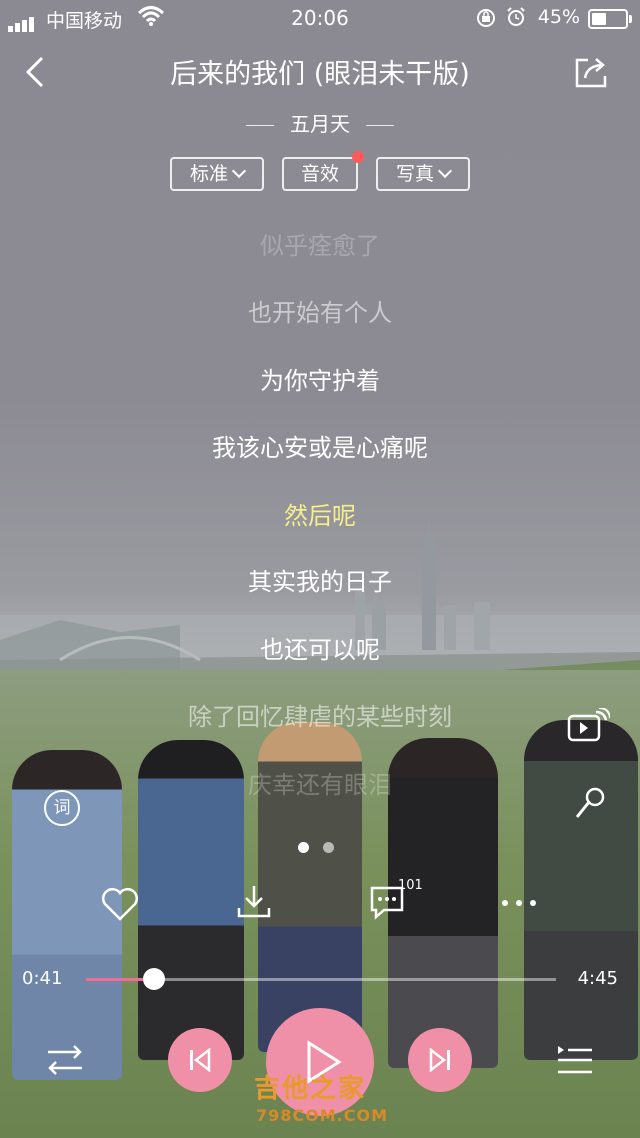 This screenshot has width=640, height=1138. What do you see at coordinates (120, 904) in the screenshot?
I see `like-heart-icon` at bounding box center [120, 904].